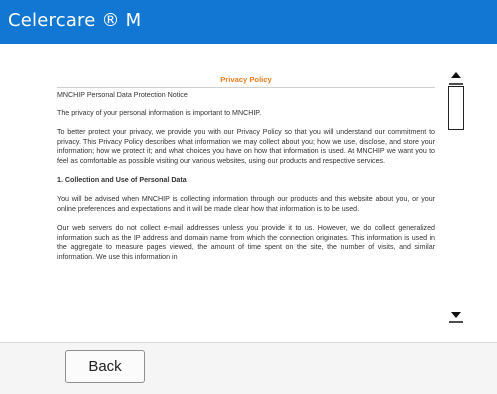  What do you see at coordinates (75, 20) in the screenshot?
I see `app-title: Celercare ® M` at bounding box center [75, 20].